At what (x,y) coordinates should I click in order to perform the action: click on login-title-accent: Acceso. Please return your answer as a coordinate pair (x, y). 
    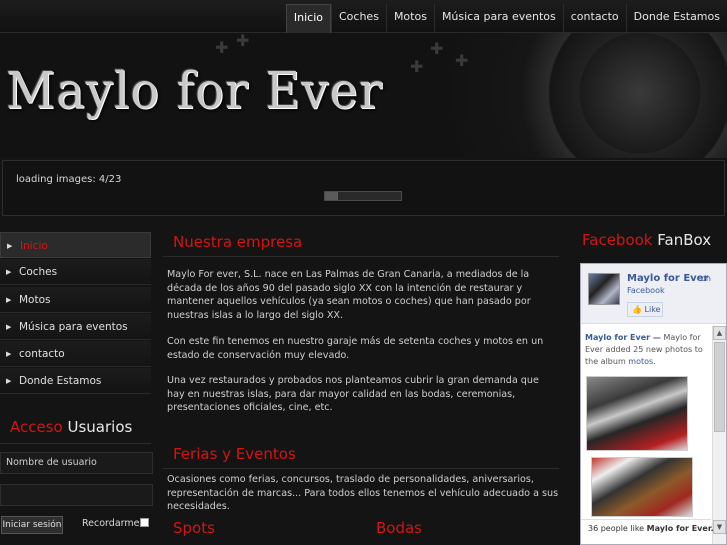
    Looking at the image, I should click on (36, 427).